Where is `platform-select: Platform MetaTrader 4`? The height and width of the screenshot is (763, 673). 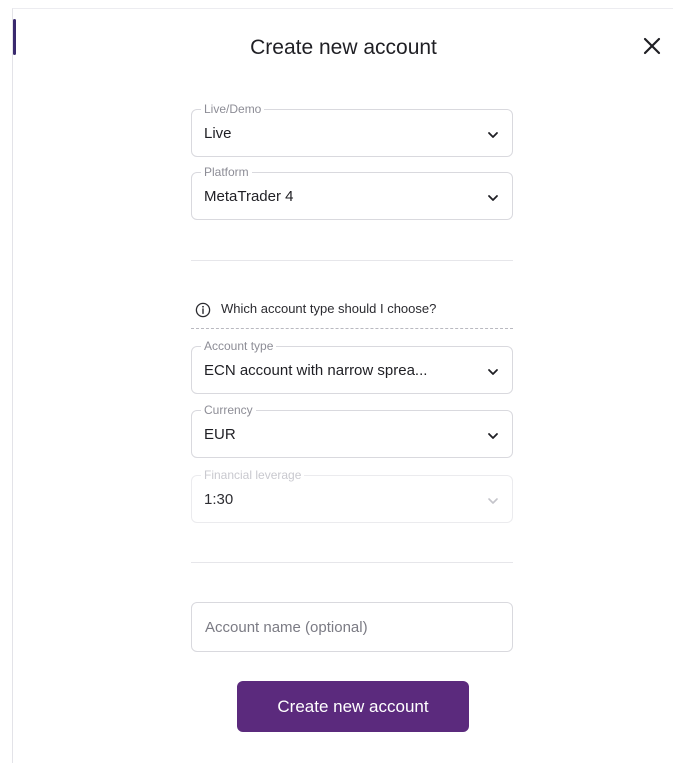
platform-select: Platform MetaTrader 4 is located at coordinates (352, 192).